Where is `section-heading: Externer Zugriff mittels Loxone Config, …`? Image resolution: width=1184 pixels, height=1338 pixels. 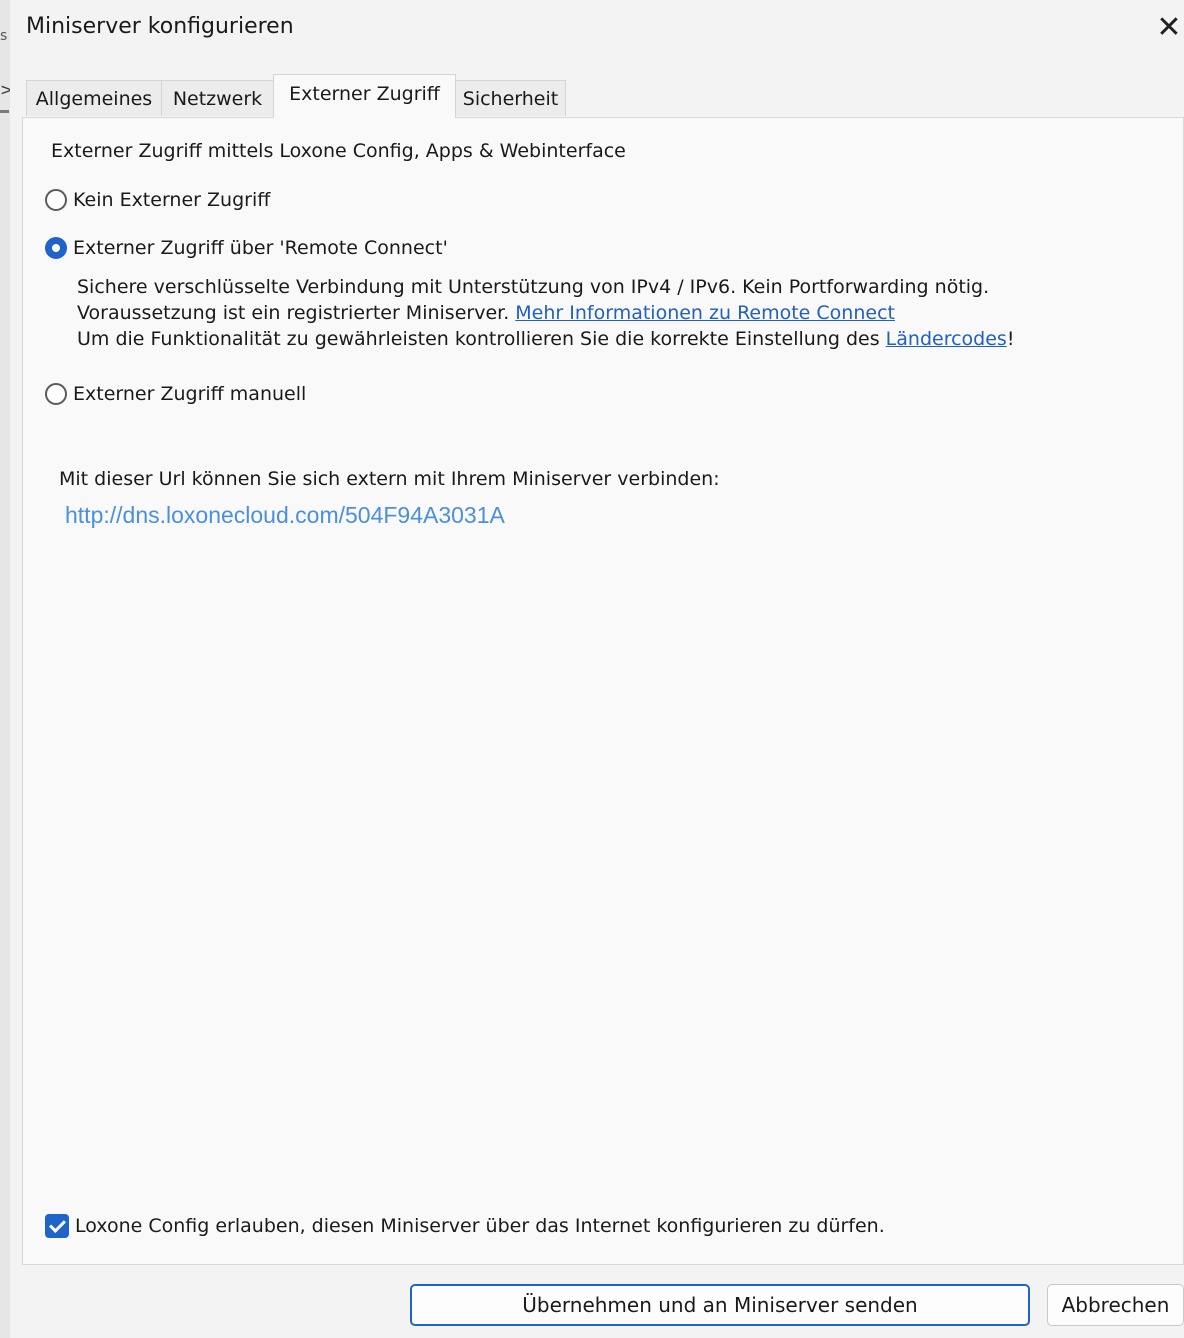
section-heading: Externer Zugriff mittels Loxone Config, … is located at coordinates (338, 151).